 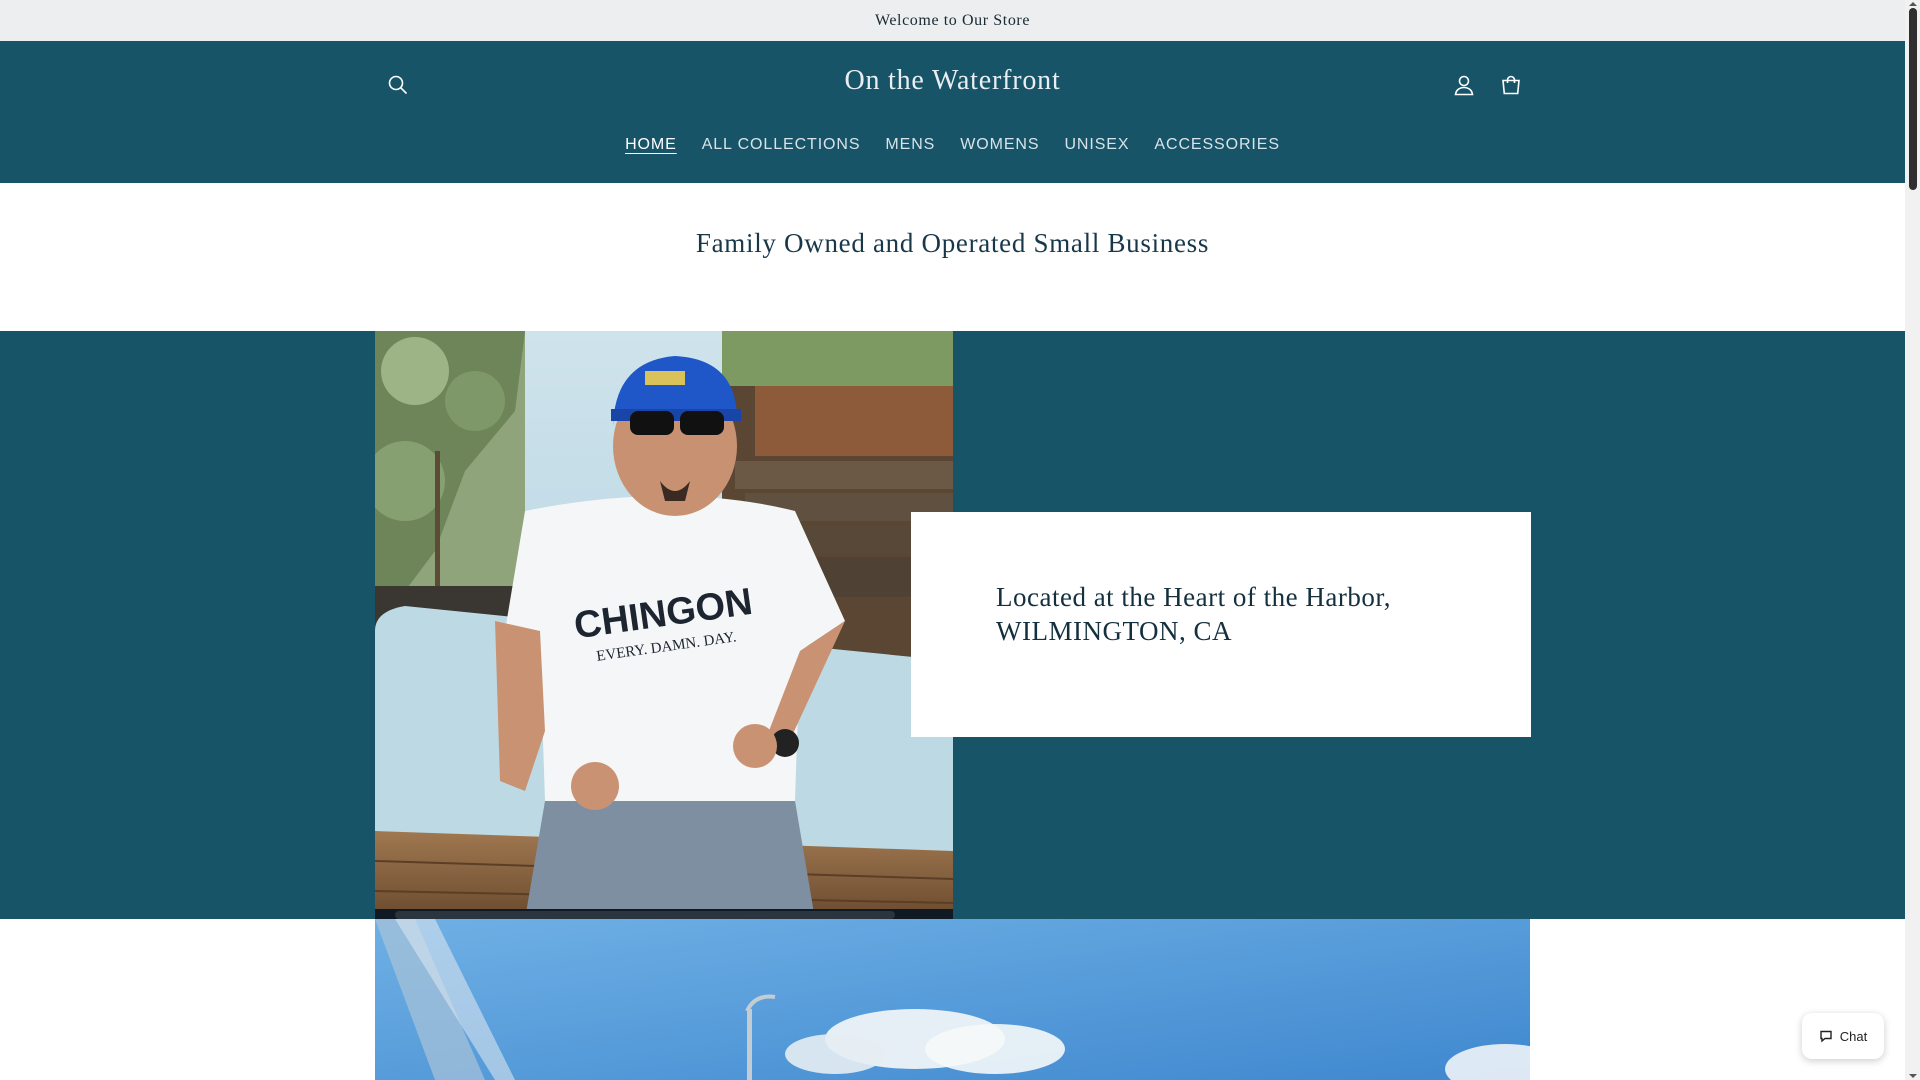 I want to click on scroll-down-arrow-icon, so click(x=1913, y=1076).